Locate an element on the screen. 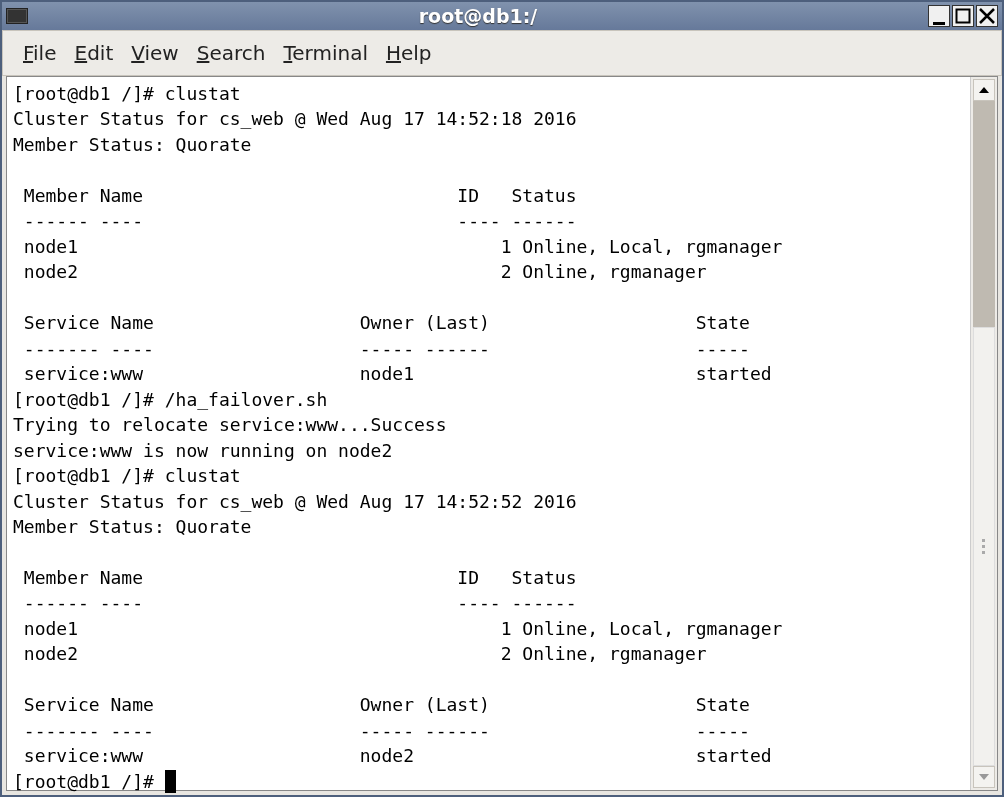 Image resolution: width=1004 pixels, height=797 pixels. maximize-button is located at coordinates (963, 16).